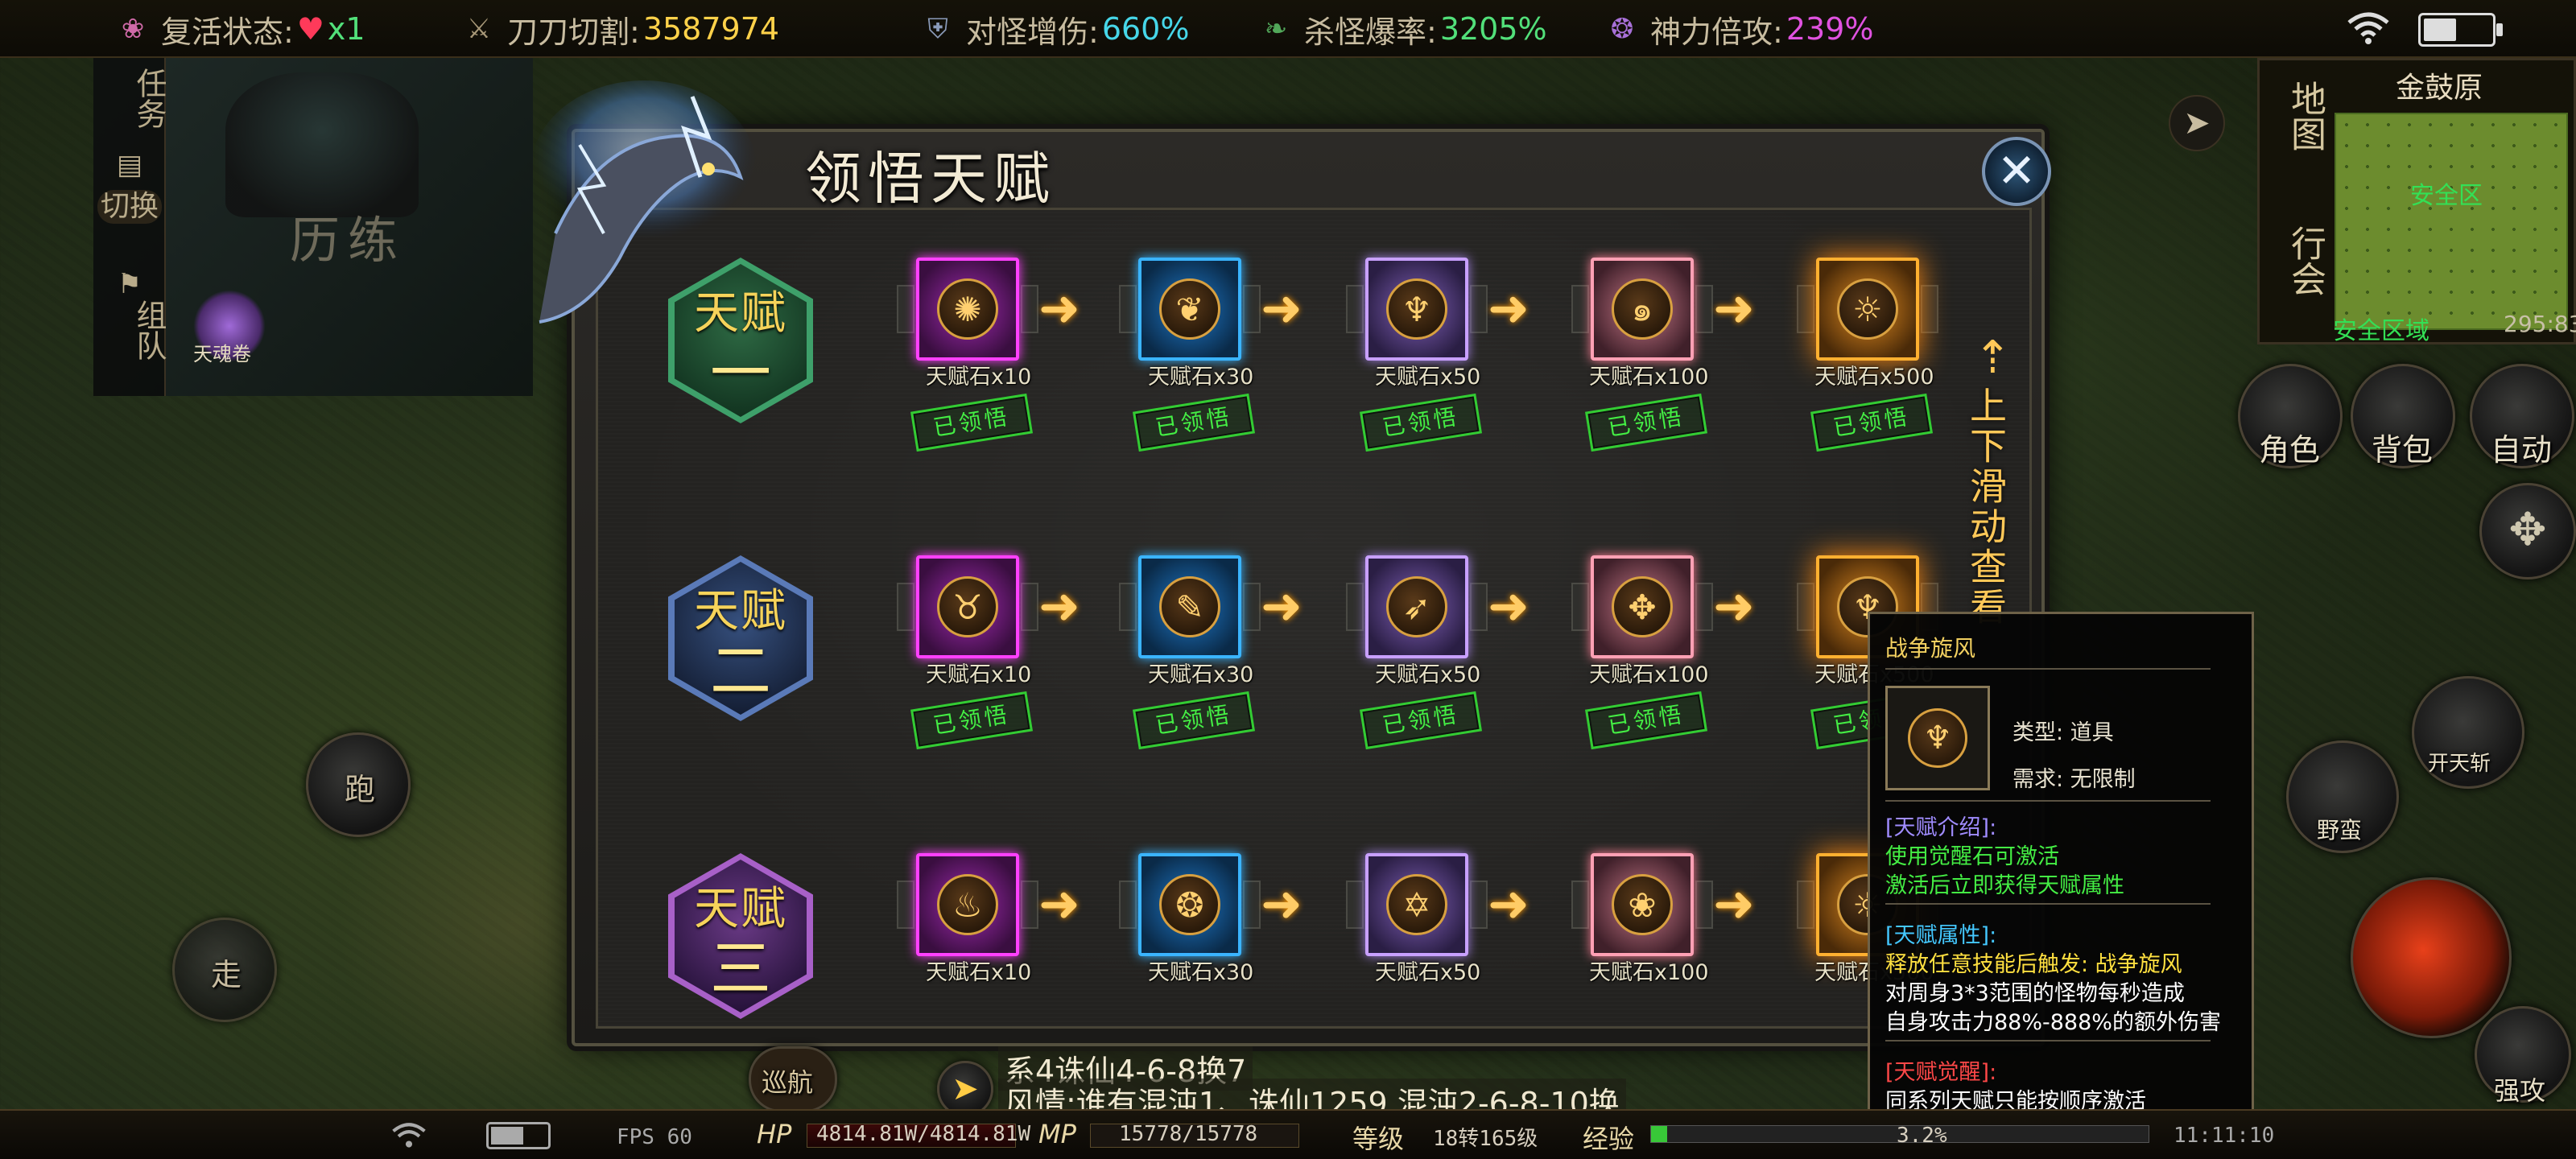 This screenshot has height=1159, width=2576. What do you see at coordinates (2540, 324) in the screenshot?
I see `map-coordinates: 295:83` at bounding box center [2540, 324].